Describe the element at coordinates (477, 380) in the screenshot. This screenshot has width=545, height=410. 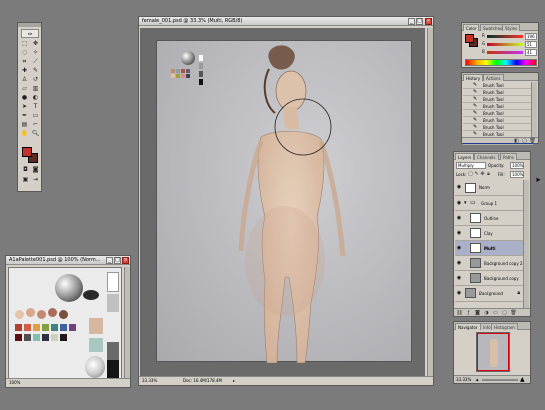
I see `zoom-out-icon: ▴` at that location.